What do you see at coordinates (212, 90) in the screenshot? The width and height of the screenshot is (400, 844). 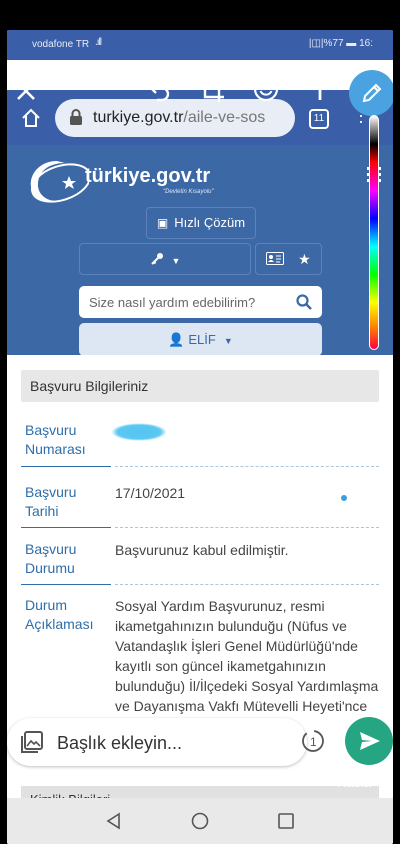 I see `crop-rotate-icon` at bounding box center [212, 90].